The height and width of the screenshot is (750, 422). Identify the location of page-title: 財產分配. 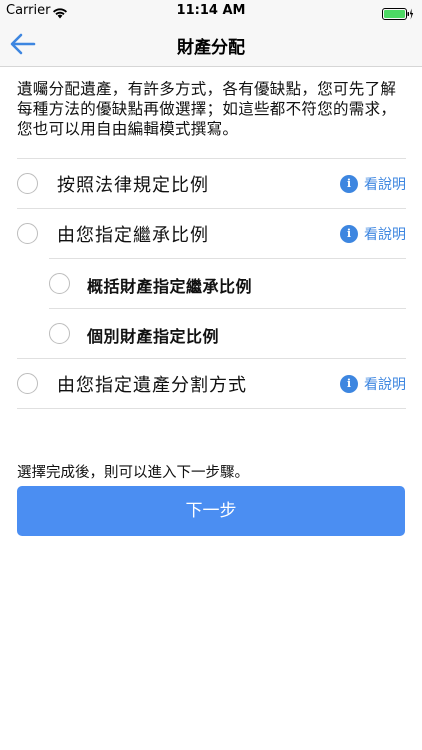
(211, 48).